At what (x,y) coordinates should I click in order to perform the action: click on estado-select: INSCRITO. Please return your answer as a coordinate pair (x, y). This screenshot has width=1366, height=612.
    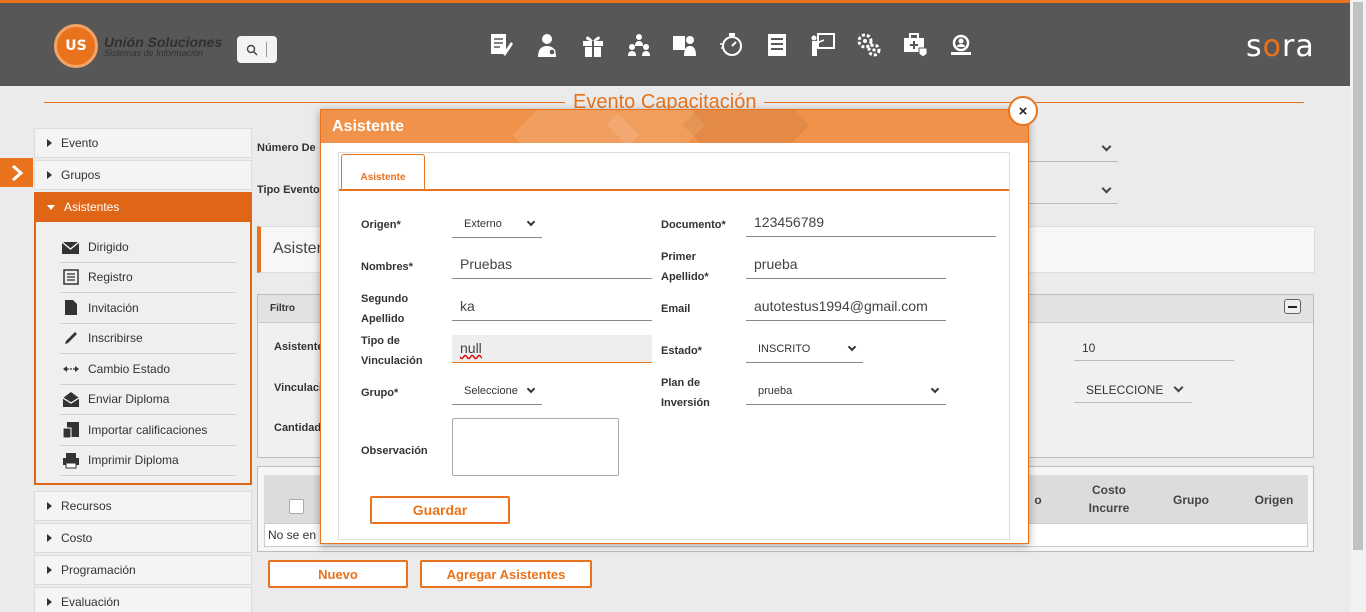
    Looking at the image, I should click on (804, 350).